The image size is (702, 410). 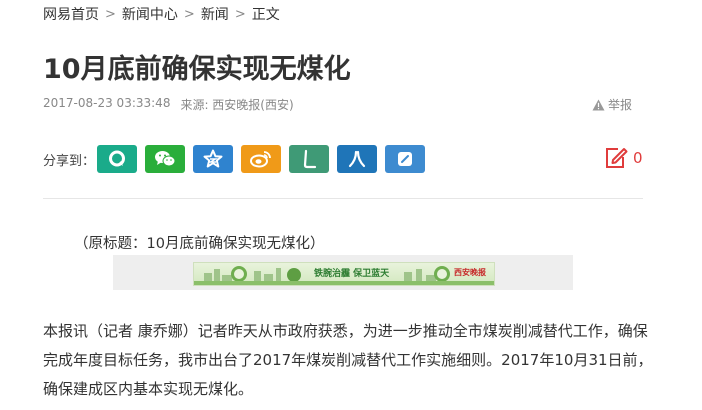 What do you see at coordinates (71, 14) in the screenshot?
I see `breadcrumb-home: 网易首页` at bounding box center [71, 14].